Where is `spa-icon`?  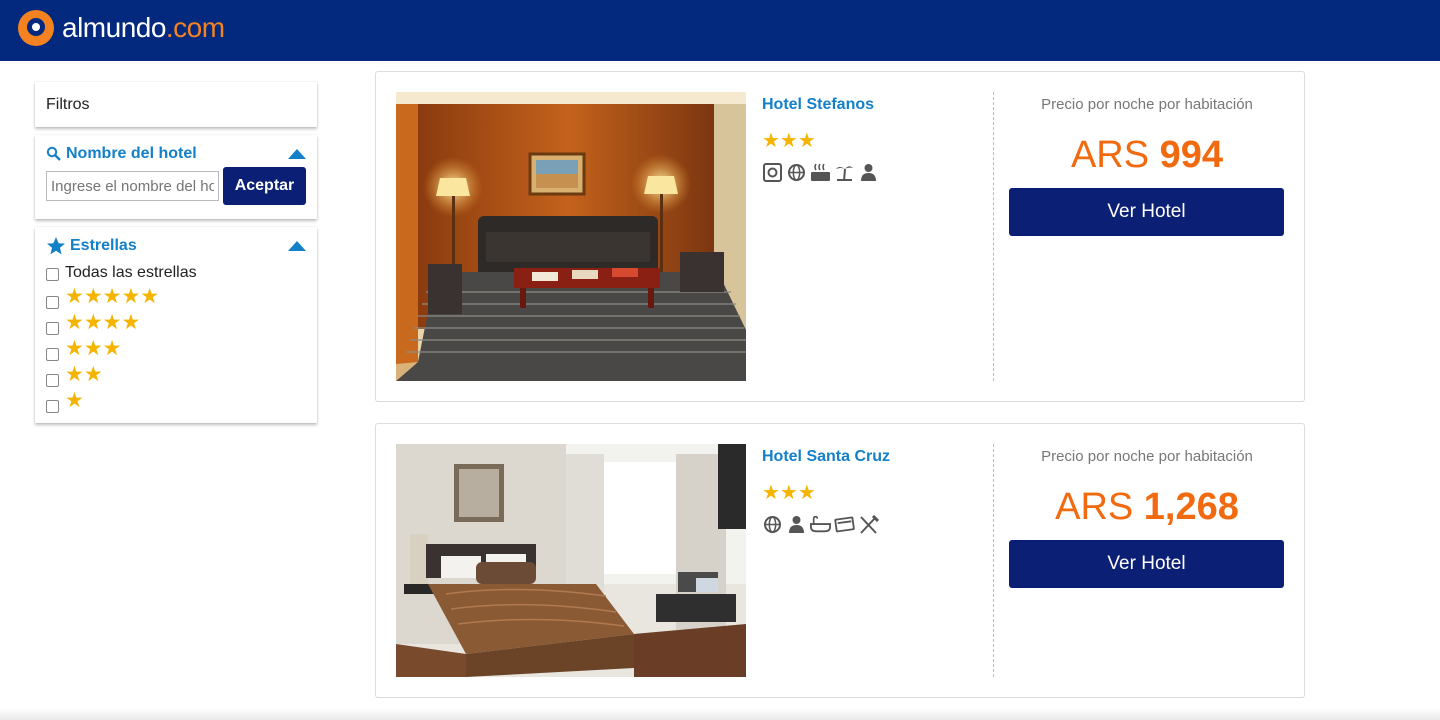 spa-icon is located at coordinates (820, 172).